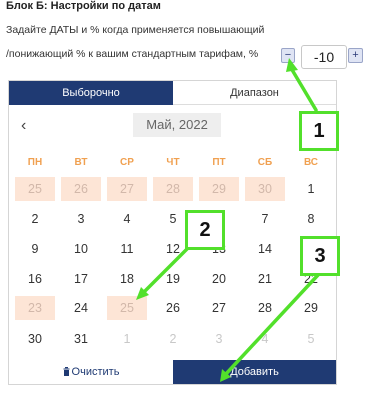 The image size is (369, 406). Describe the element at coordinates (205, 230) in the screenshot. I see `annotation-badge-2: 2` at that location.